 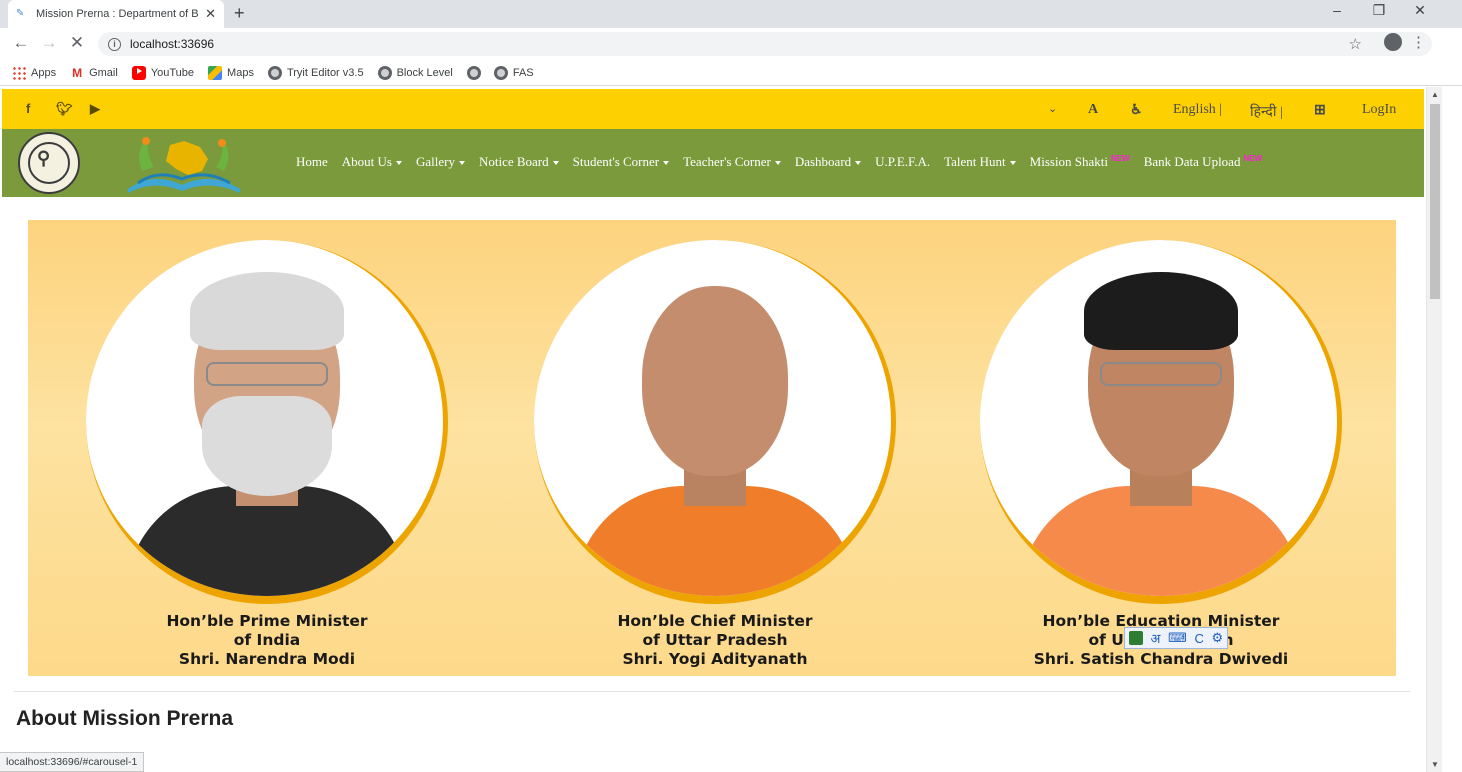 I want to click on keyboard-icon: ⌨, so click(x=1177, y=638).